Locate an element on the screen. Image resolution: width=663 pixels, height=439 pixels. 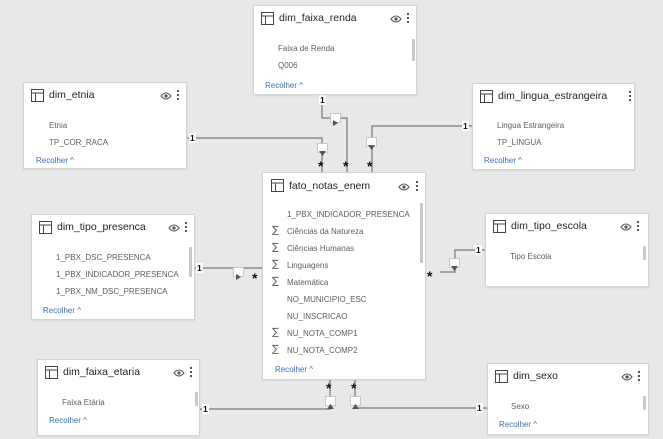
field-item: Tipo Escola is located at coordinates (531, 256).